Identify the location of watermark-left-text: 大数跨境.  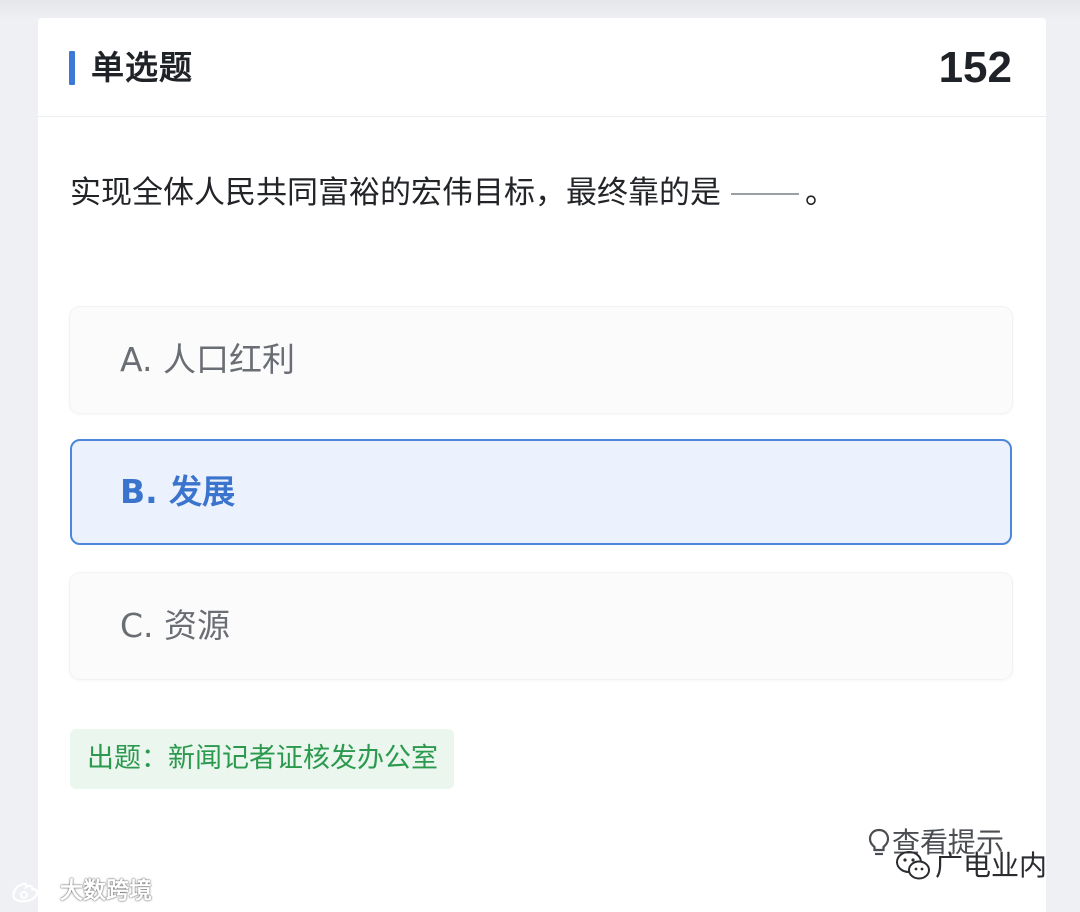
(106, 891).